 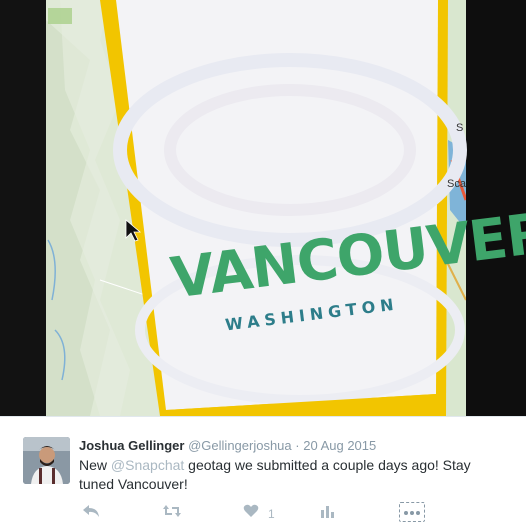 I want to click on analytics-button, so click(x=327, y=511).